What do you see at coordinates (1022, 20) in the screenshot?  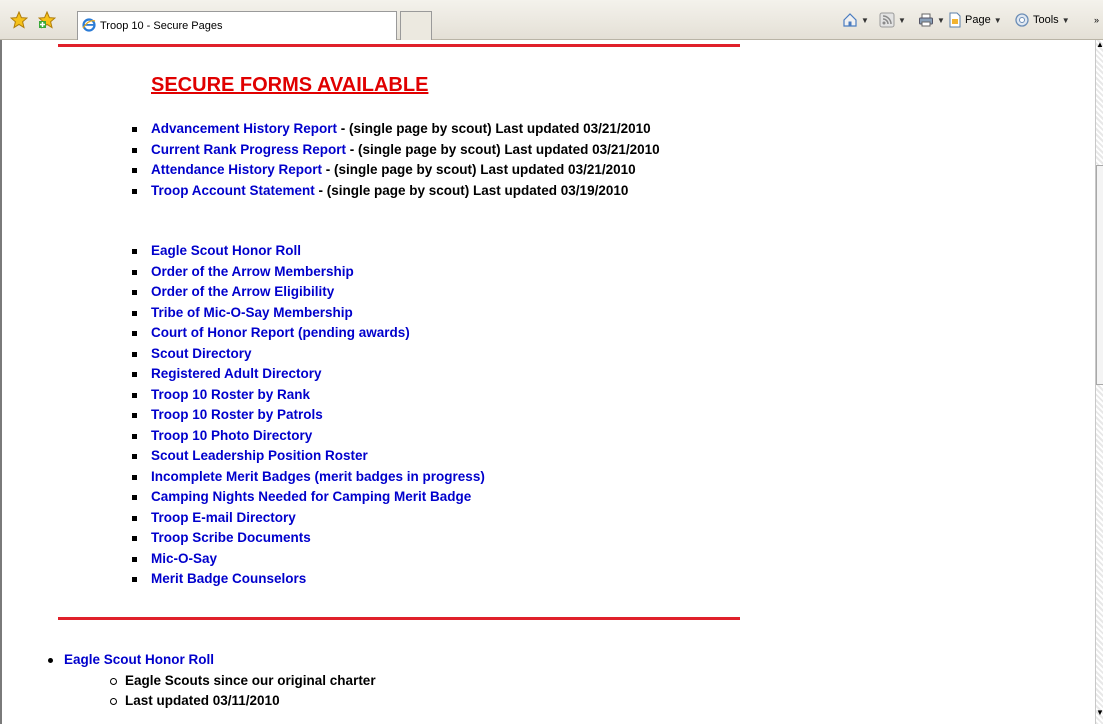 I see `gear-icon` at bounding box center [1022, 20].